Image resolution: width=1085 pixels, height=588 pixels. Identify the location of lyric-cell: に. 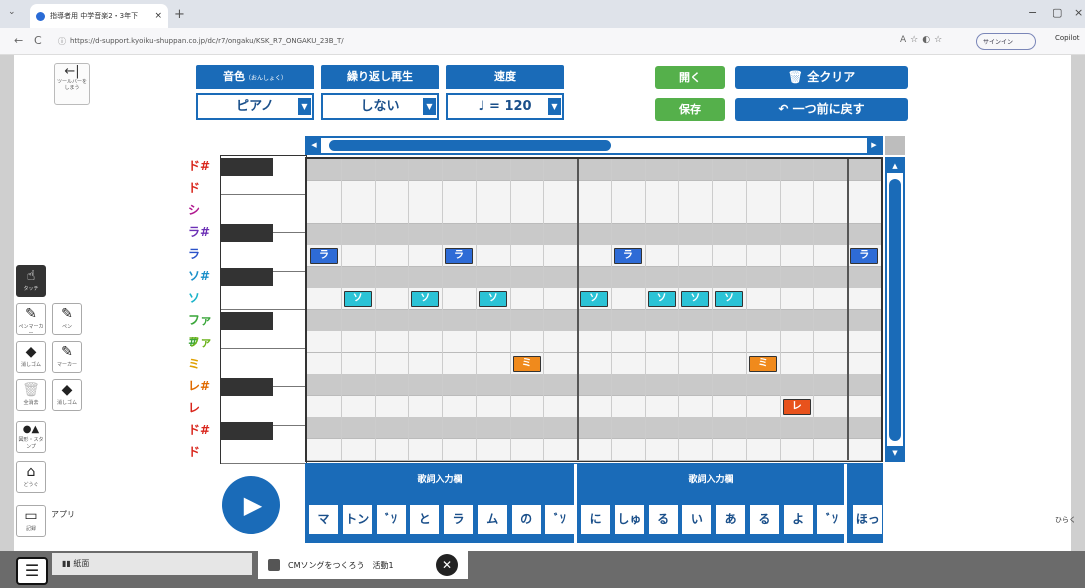
(596, 519).